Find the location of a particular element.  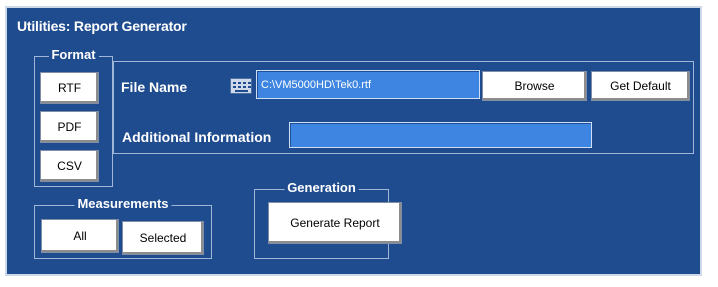

measurements-selected-button: Selected is located at coordinates (163, 238).